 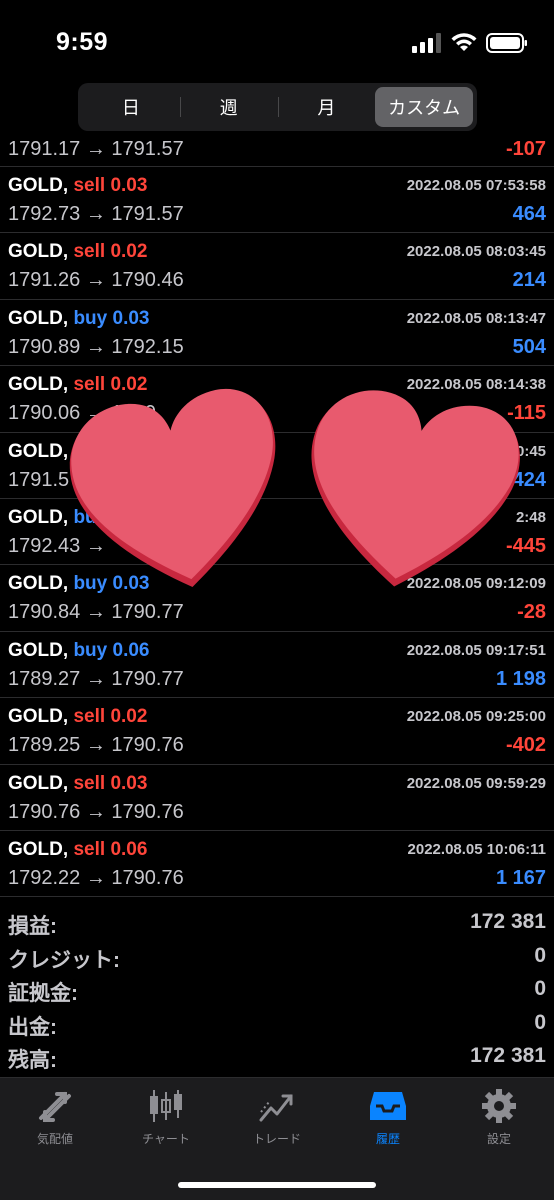 I want to click on summary-row: 損益: 172 381, so click(x=277, y=923).